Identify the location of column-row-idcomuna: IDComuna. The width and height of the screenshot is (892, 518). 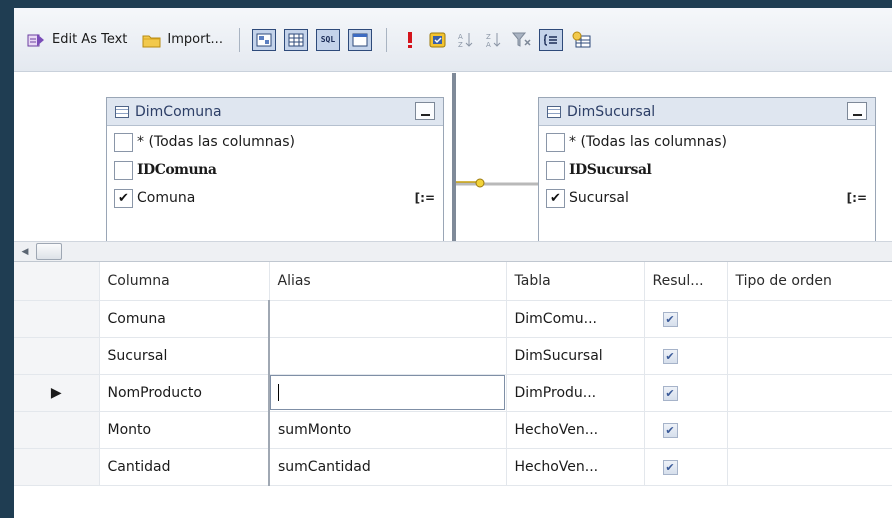
(275, 170).